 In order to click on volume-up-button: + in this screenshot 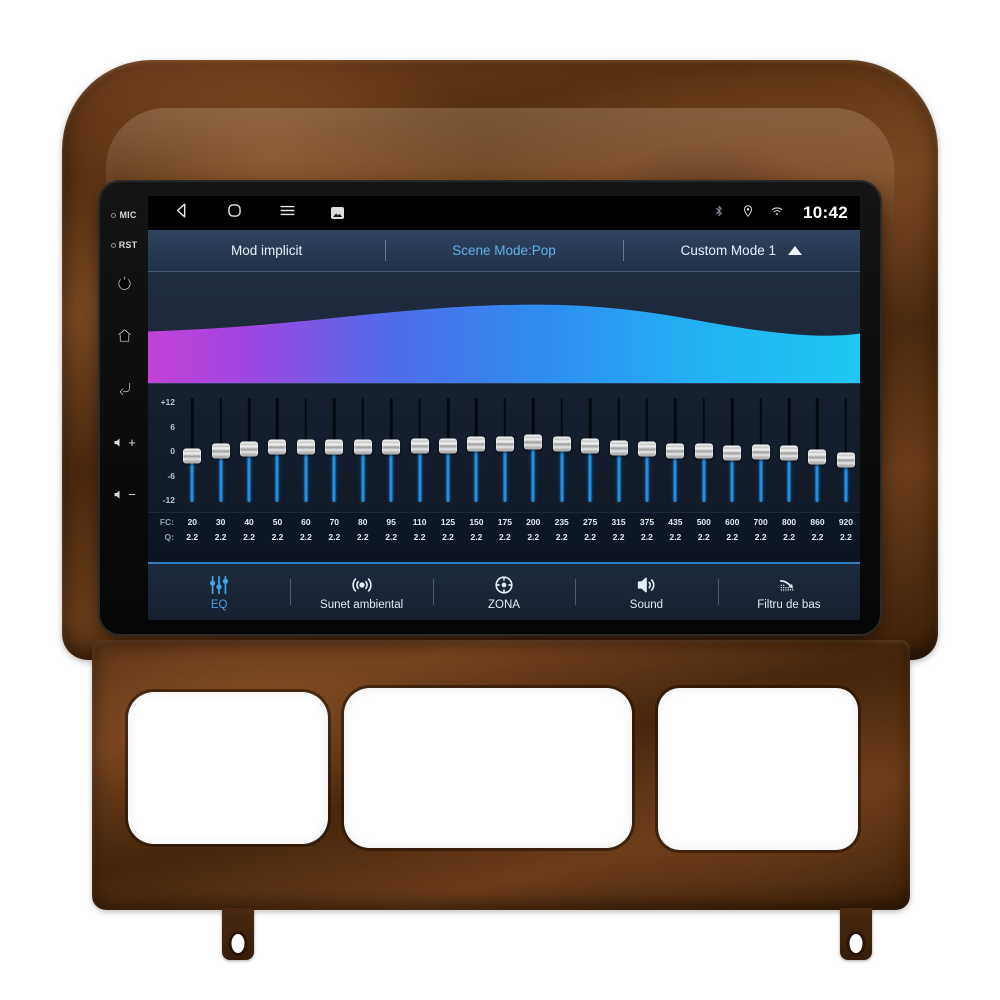, I will do `click(124, 442)`.